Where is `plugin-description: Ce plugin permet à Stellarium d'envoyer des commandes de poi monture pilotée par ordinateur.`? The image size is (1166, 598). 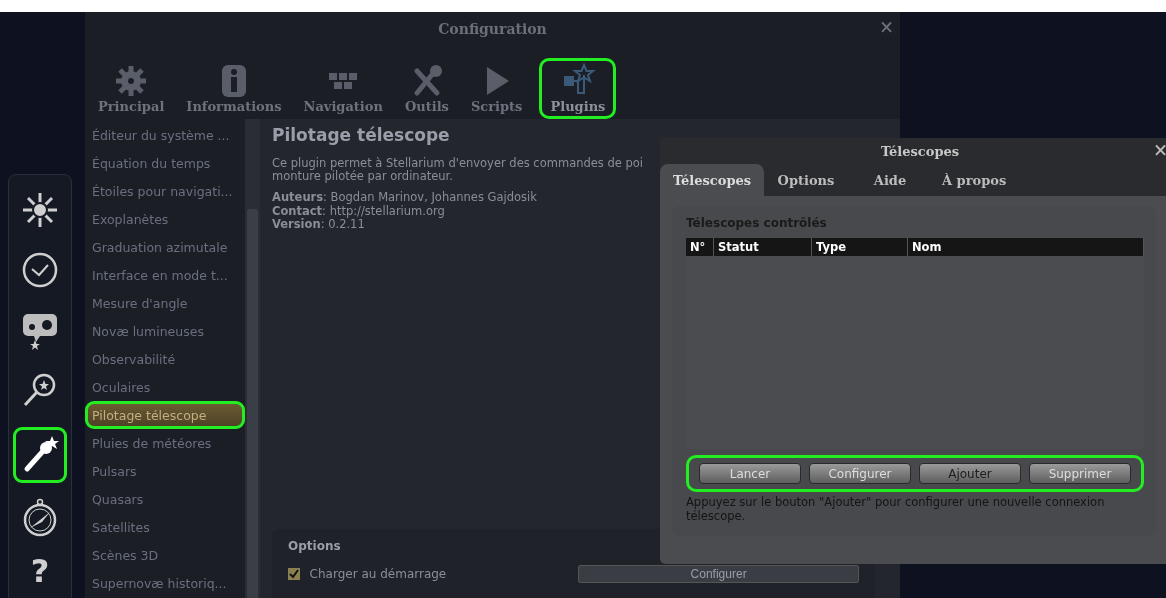 plugin-description: Ce plugin permet à Stellarium d'envoyer des commandes de poi monture pilotée par ordinateur. is located at coordinates (458, 170).